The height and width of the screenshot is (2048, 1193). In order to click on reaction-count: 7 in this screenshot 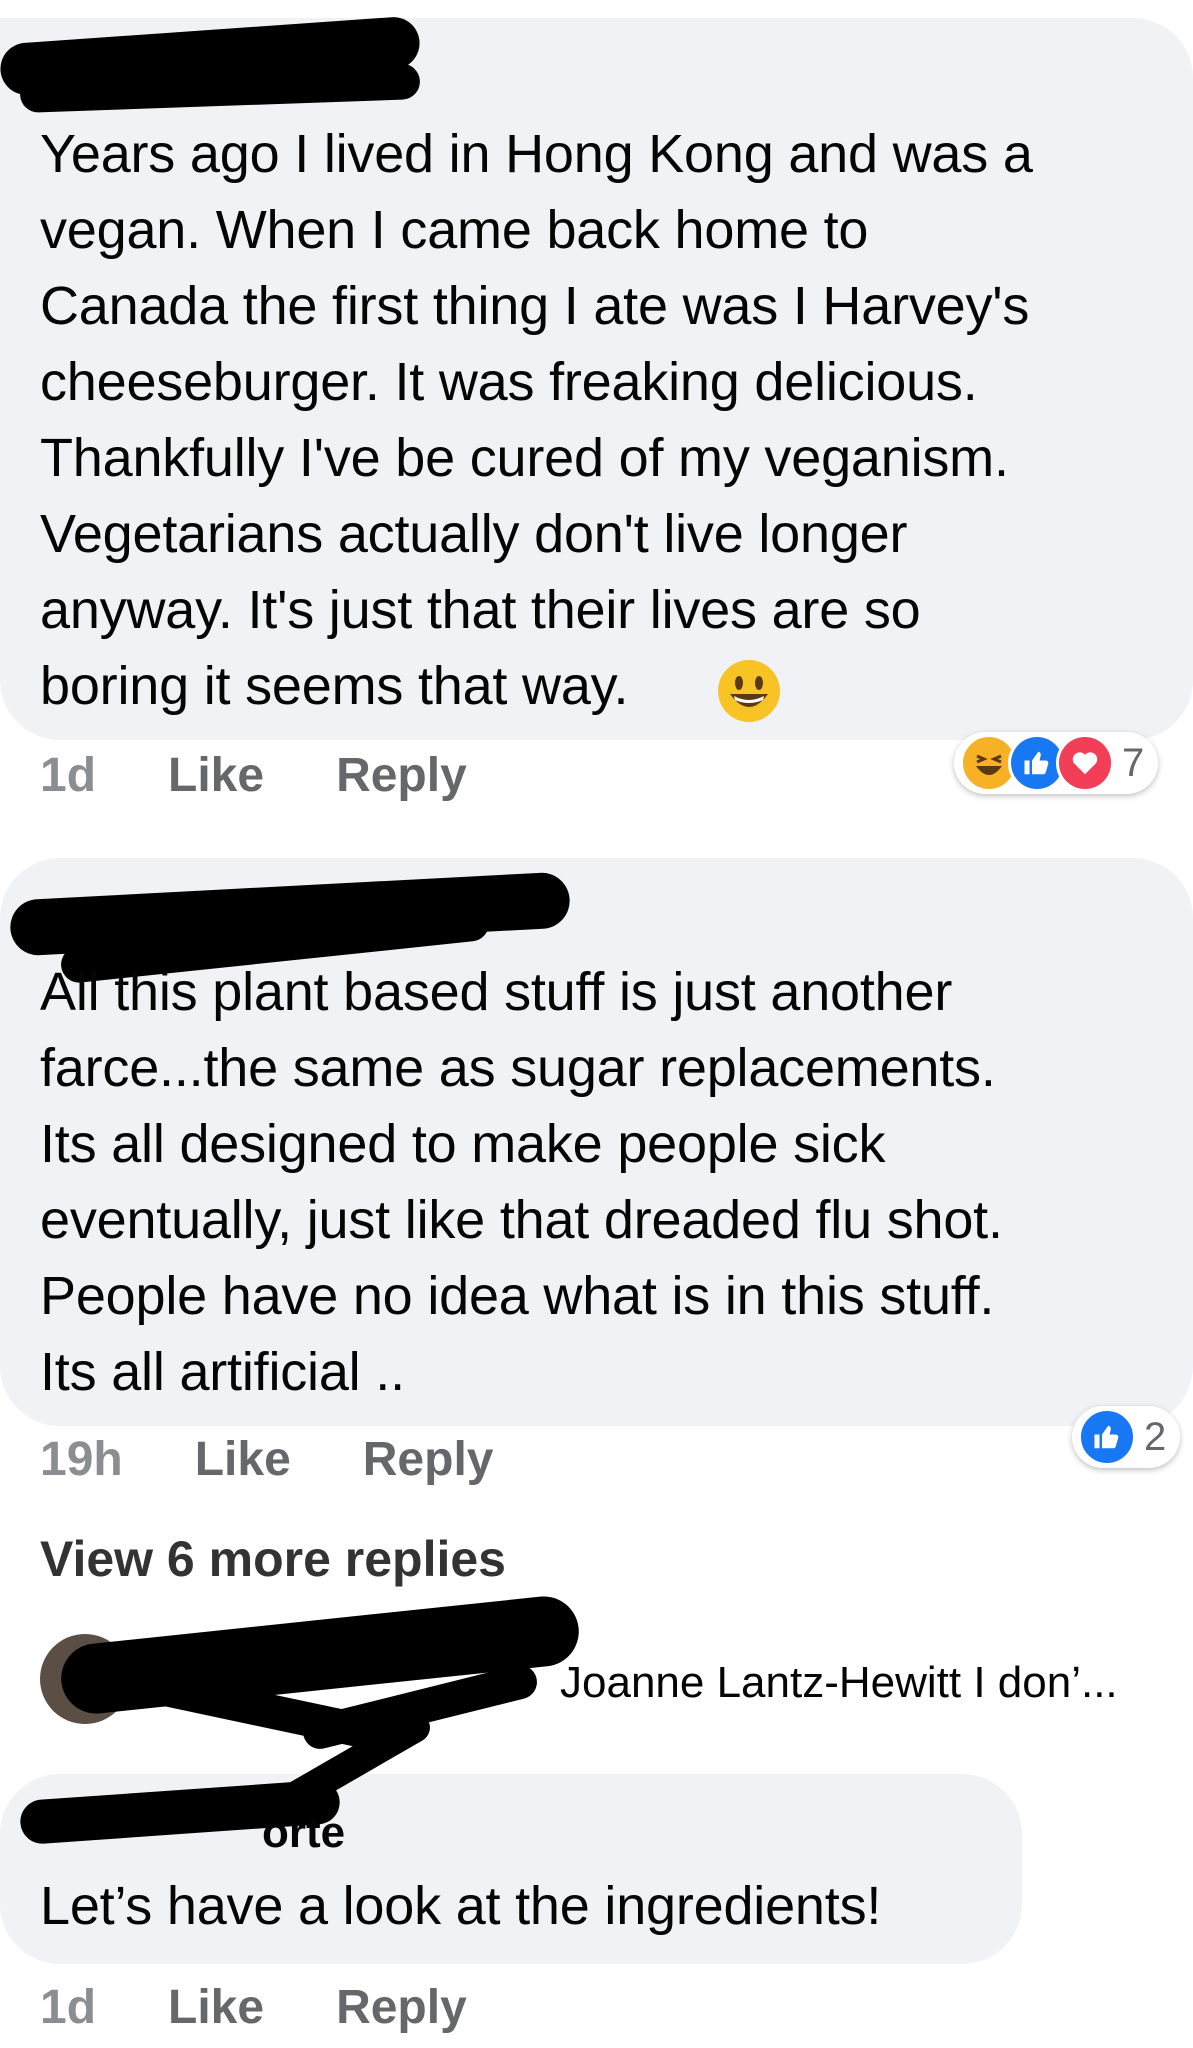, I will do `click(1133, 762)`.